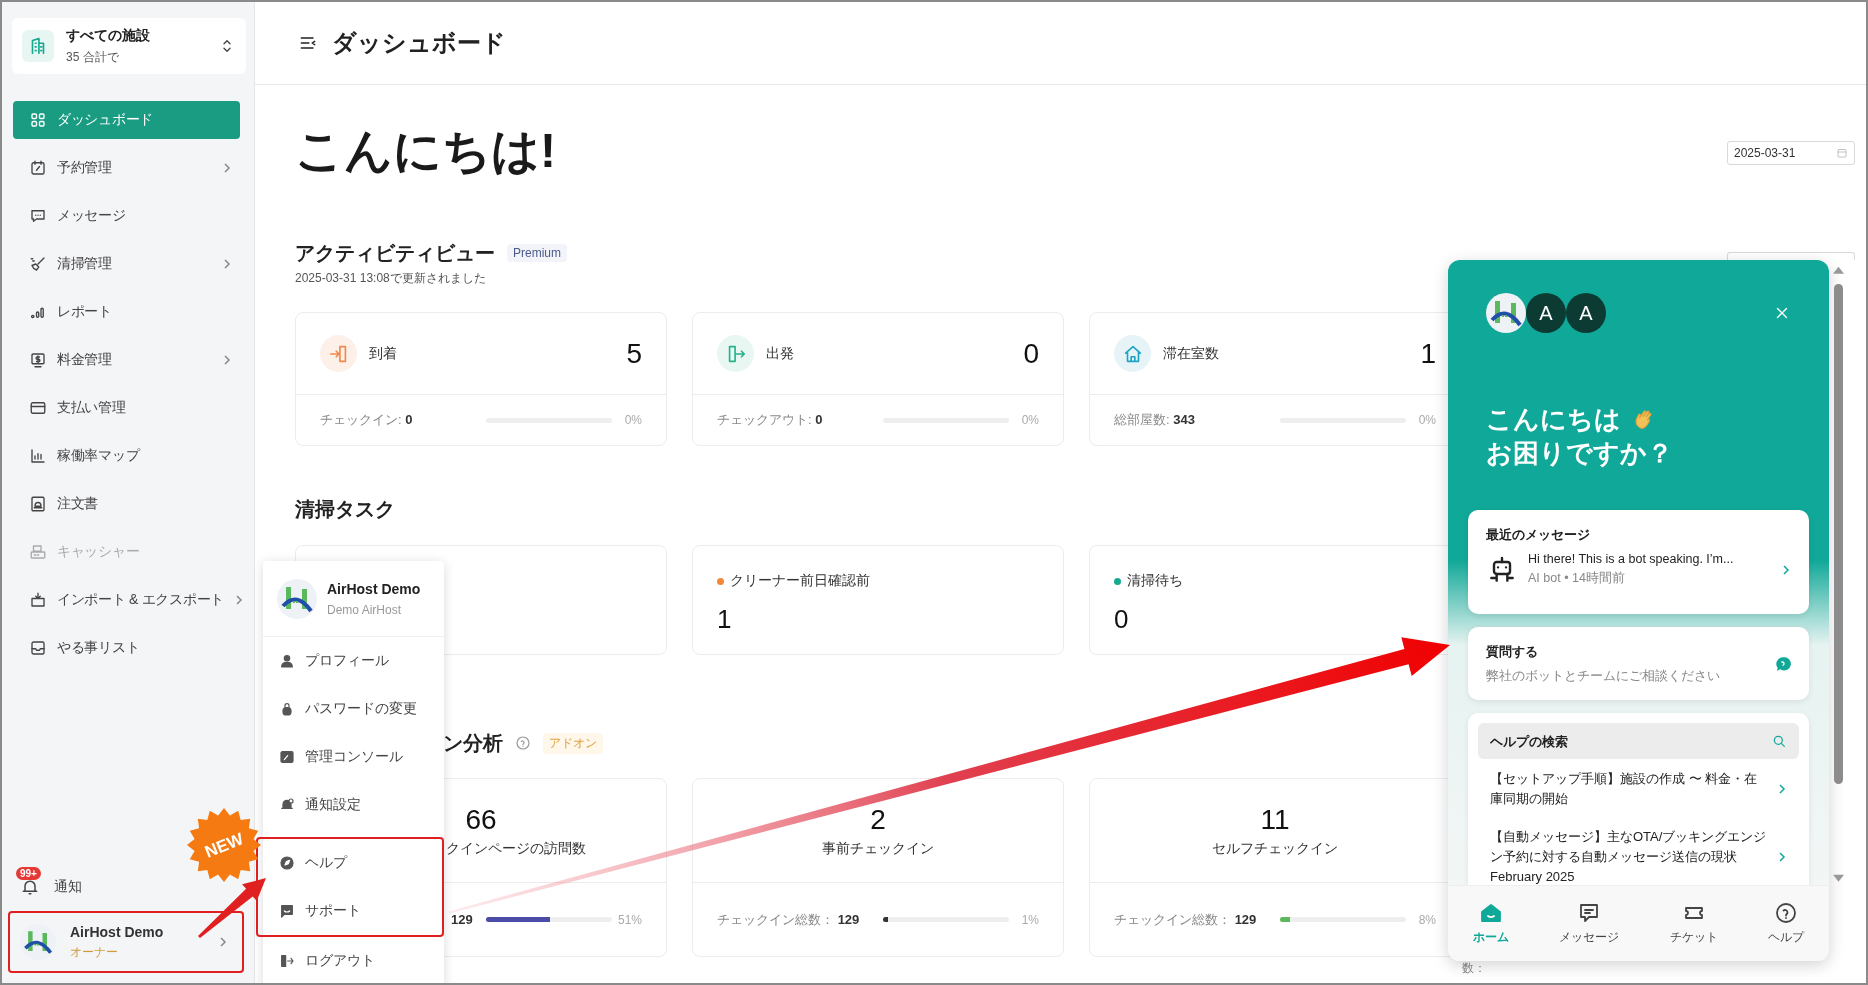 This screenshot has width=1868, height=985. I want to click on updated-text: 2025-03-31 13:08で更新されました, so click(390, 278).